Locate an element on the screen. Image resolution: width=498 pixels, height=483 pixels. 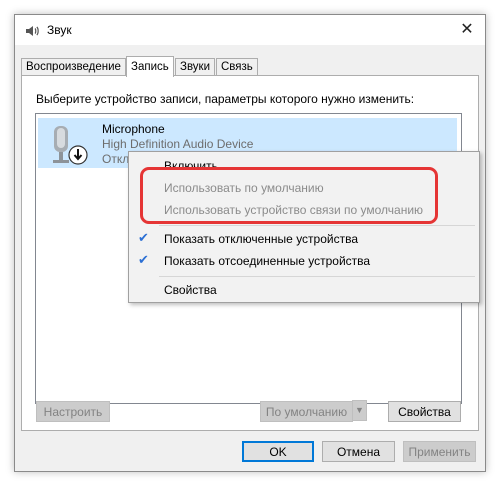
menu-item-show-disconnected: ✔ Показать отсоединенные устройства is located at coordinates (304, 261).